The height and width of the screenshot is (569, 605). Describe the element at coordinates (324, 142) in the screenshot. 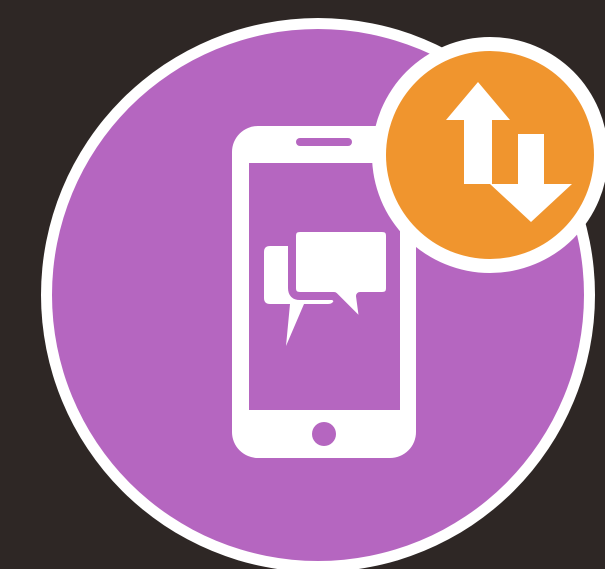

I see `speaker-slot` at that location.